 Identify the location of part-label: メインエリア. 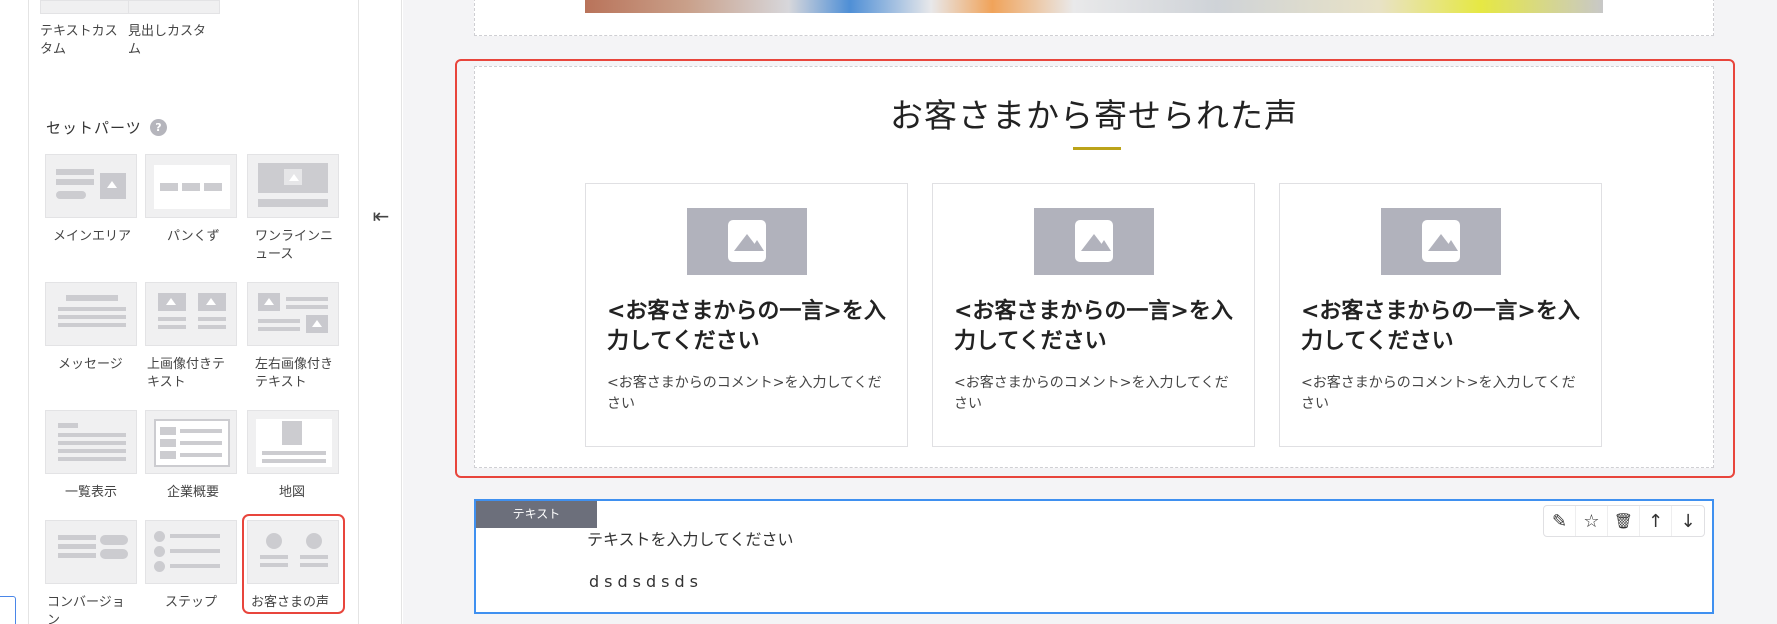
(92, 236).